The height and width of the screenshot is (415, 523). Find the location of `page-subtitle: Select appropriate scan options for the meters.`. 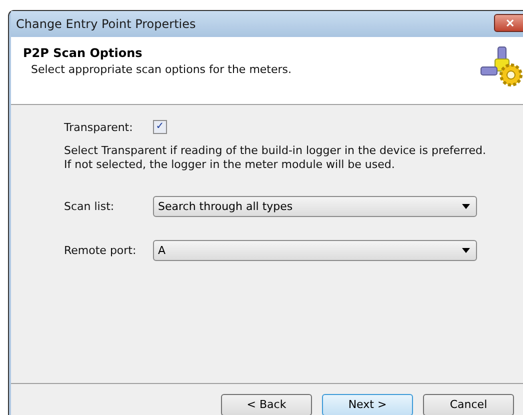

page-subtitle: Select appropriate scan options for the meters. is located at coordinates (161, 69).